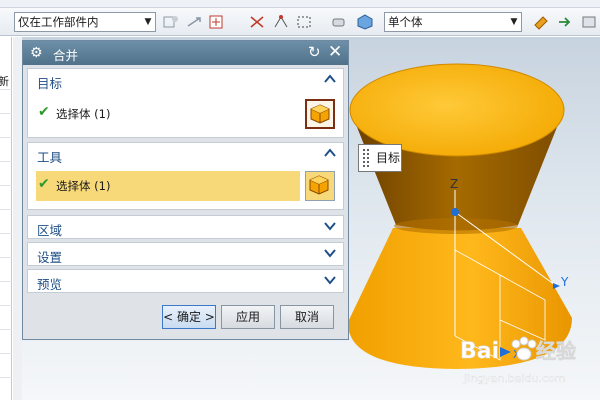  I want to click on origin-point, so click(455, 212).